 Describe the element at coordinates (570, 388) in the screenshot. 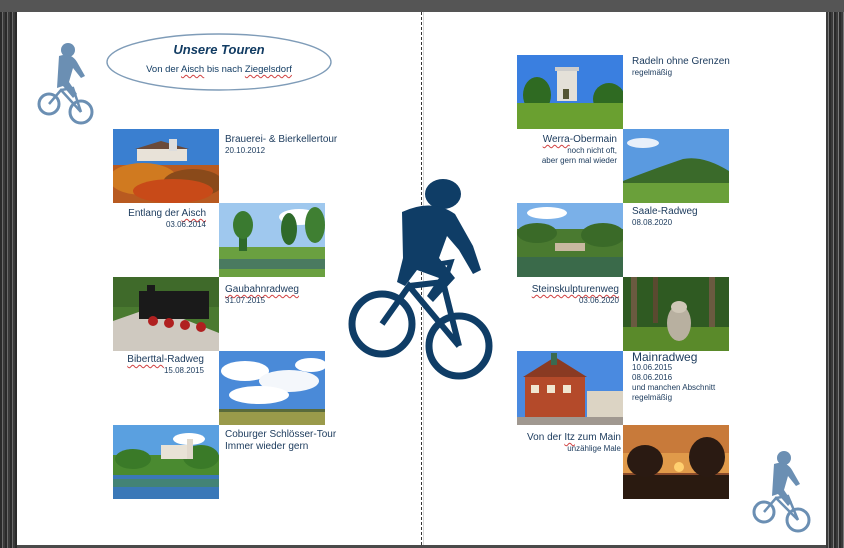

I see `photo-town-hall` at that location.